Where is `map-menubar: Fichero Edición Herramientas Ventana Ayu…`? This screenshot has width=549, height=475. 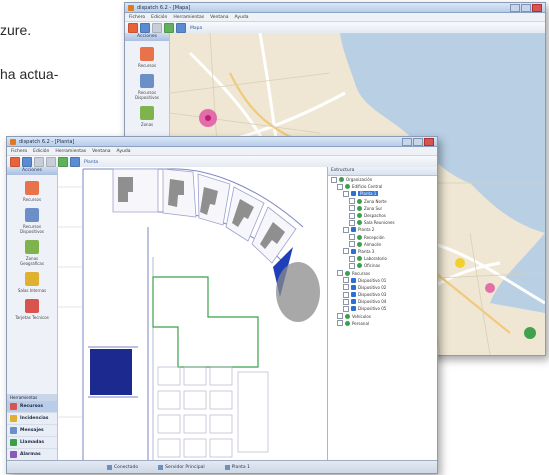
map-menubar: Fichero Edición Herramientas Ventana Ayu… is located at coordinates (335, 17).